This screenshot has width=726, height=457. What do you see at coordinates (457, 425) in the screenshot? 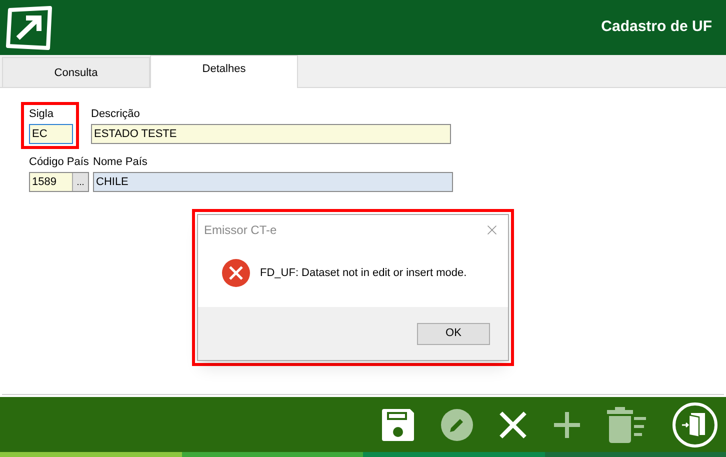
I see `pencil-icon` at bounding box center [457, 425].